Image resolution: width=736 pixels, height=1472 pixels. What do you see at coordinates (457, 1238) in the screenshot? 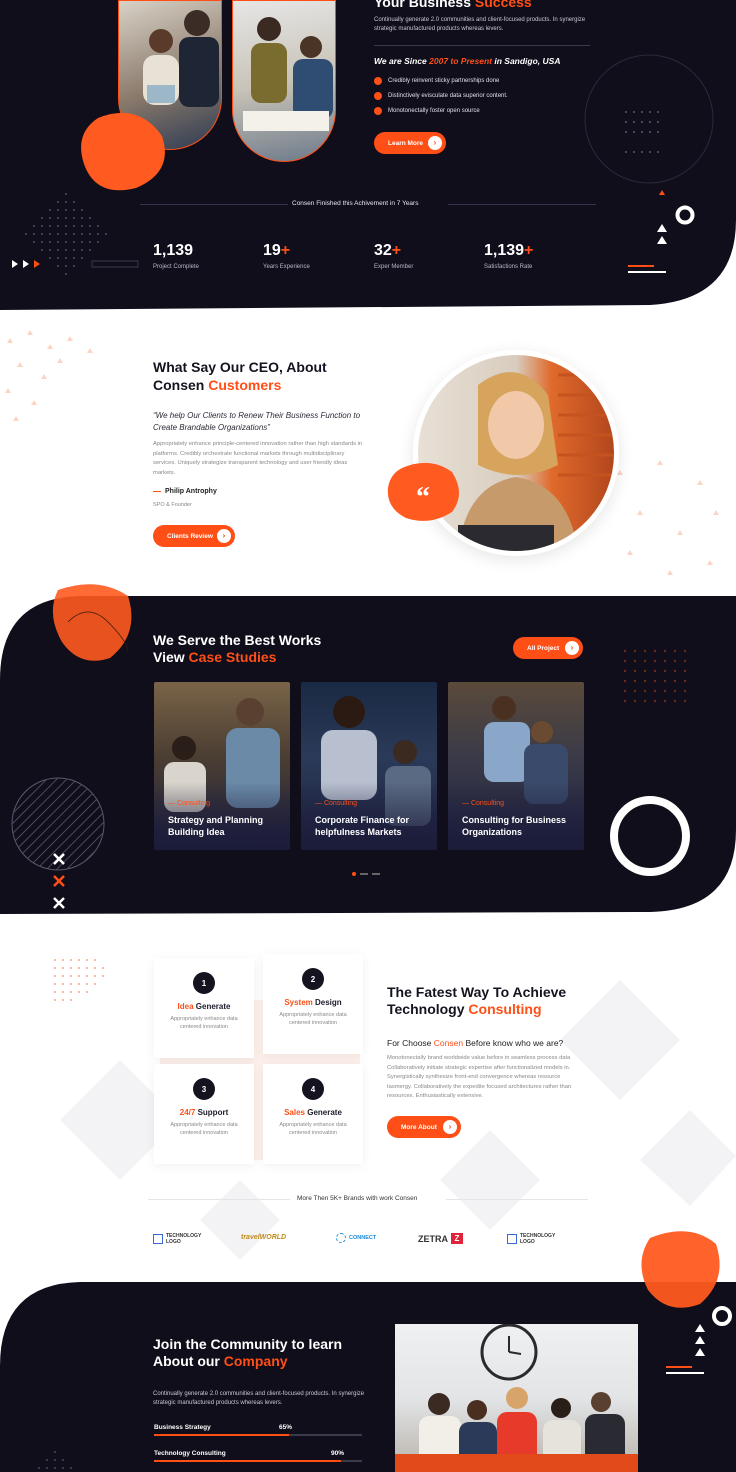
I see `brand-icon: Z` at bounding box center [457, 1238].